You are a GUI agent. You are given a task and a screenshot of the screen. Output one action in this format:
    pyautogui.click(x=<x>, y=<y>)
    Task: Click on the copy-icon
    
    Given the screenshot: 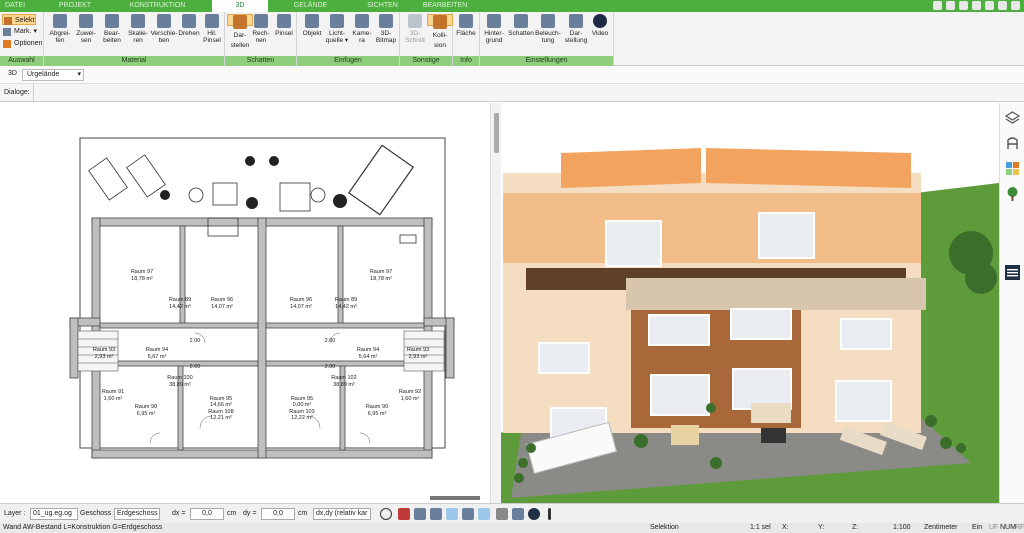 What is the action you would take?
    pyautogui.click(x=989, y=5)
    